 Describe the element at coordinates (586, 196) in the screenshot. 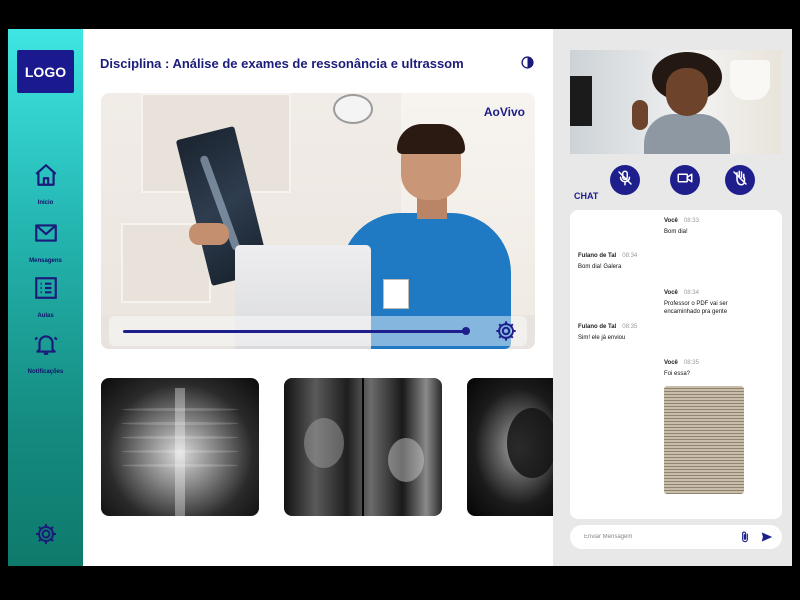

I see `chat-title: CHAT` at that location.